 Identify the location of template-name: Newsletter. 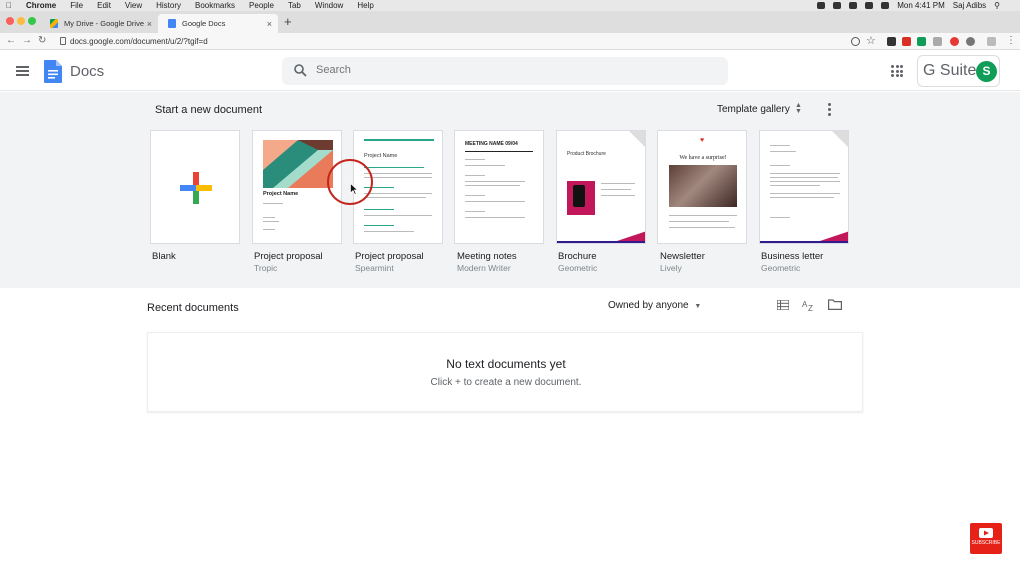
(682, 256).